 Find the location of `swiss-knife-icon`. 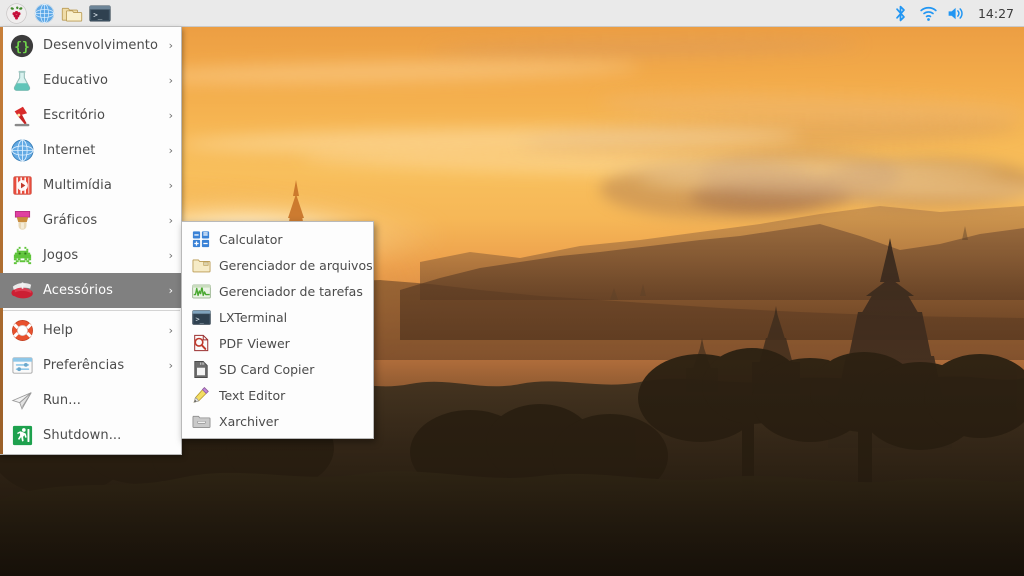

swiss-knife-icon is located at coordinates (22, 291).